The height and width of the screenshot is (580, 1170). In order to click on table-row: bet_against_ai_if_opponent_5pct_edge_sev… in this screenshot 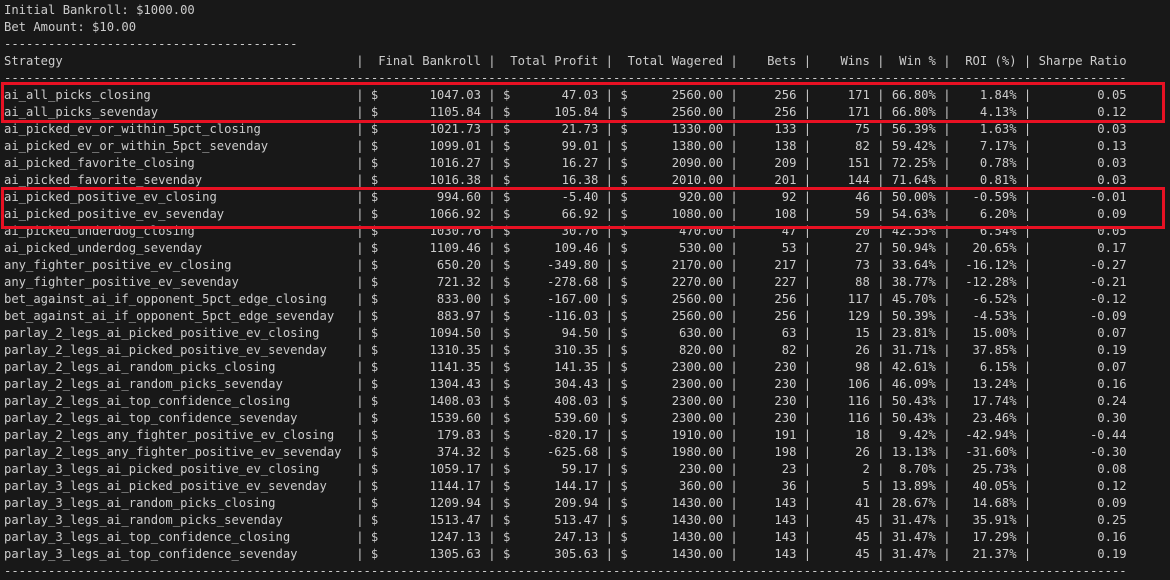, I will do `click(565, 316)`.